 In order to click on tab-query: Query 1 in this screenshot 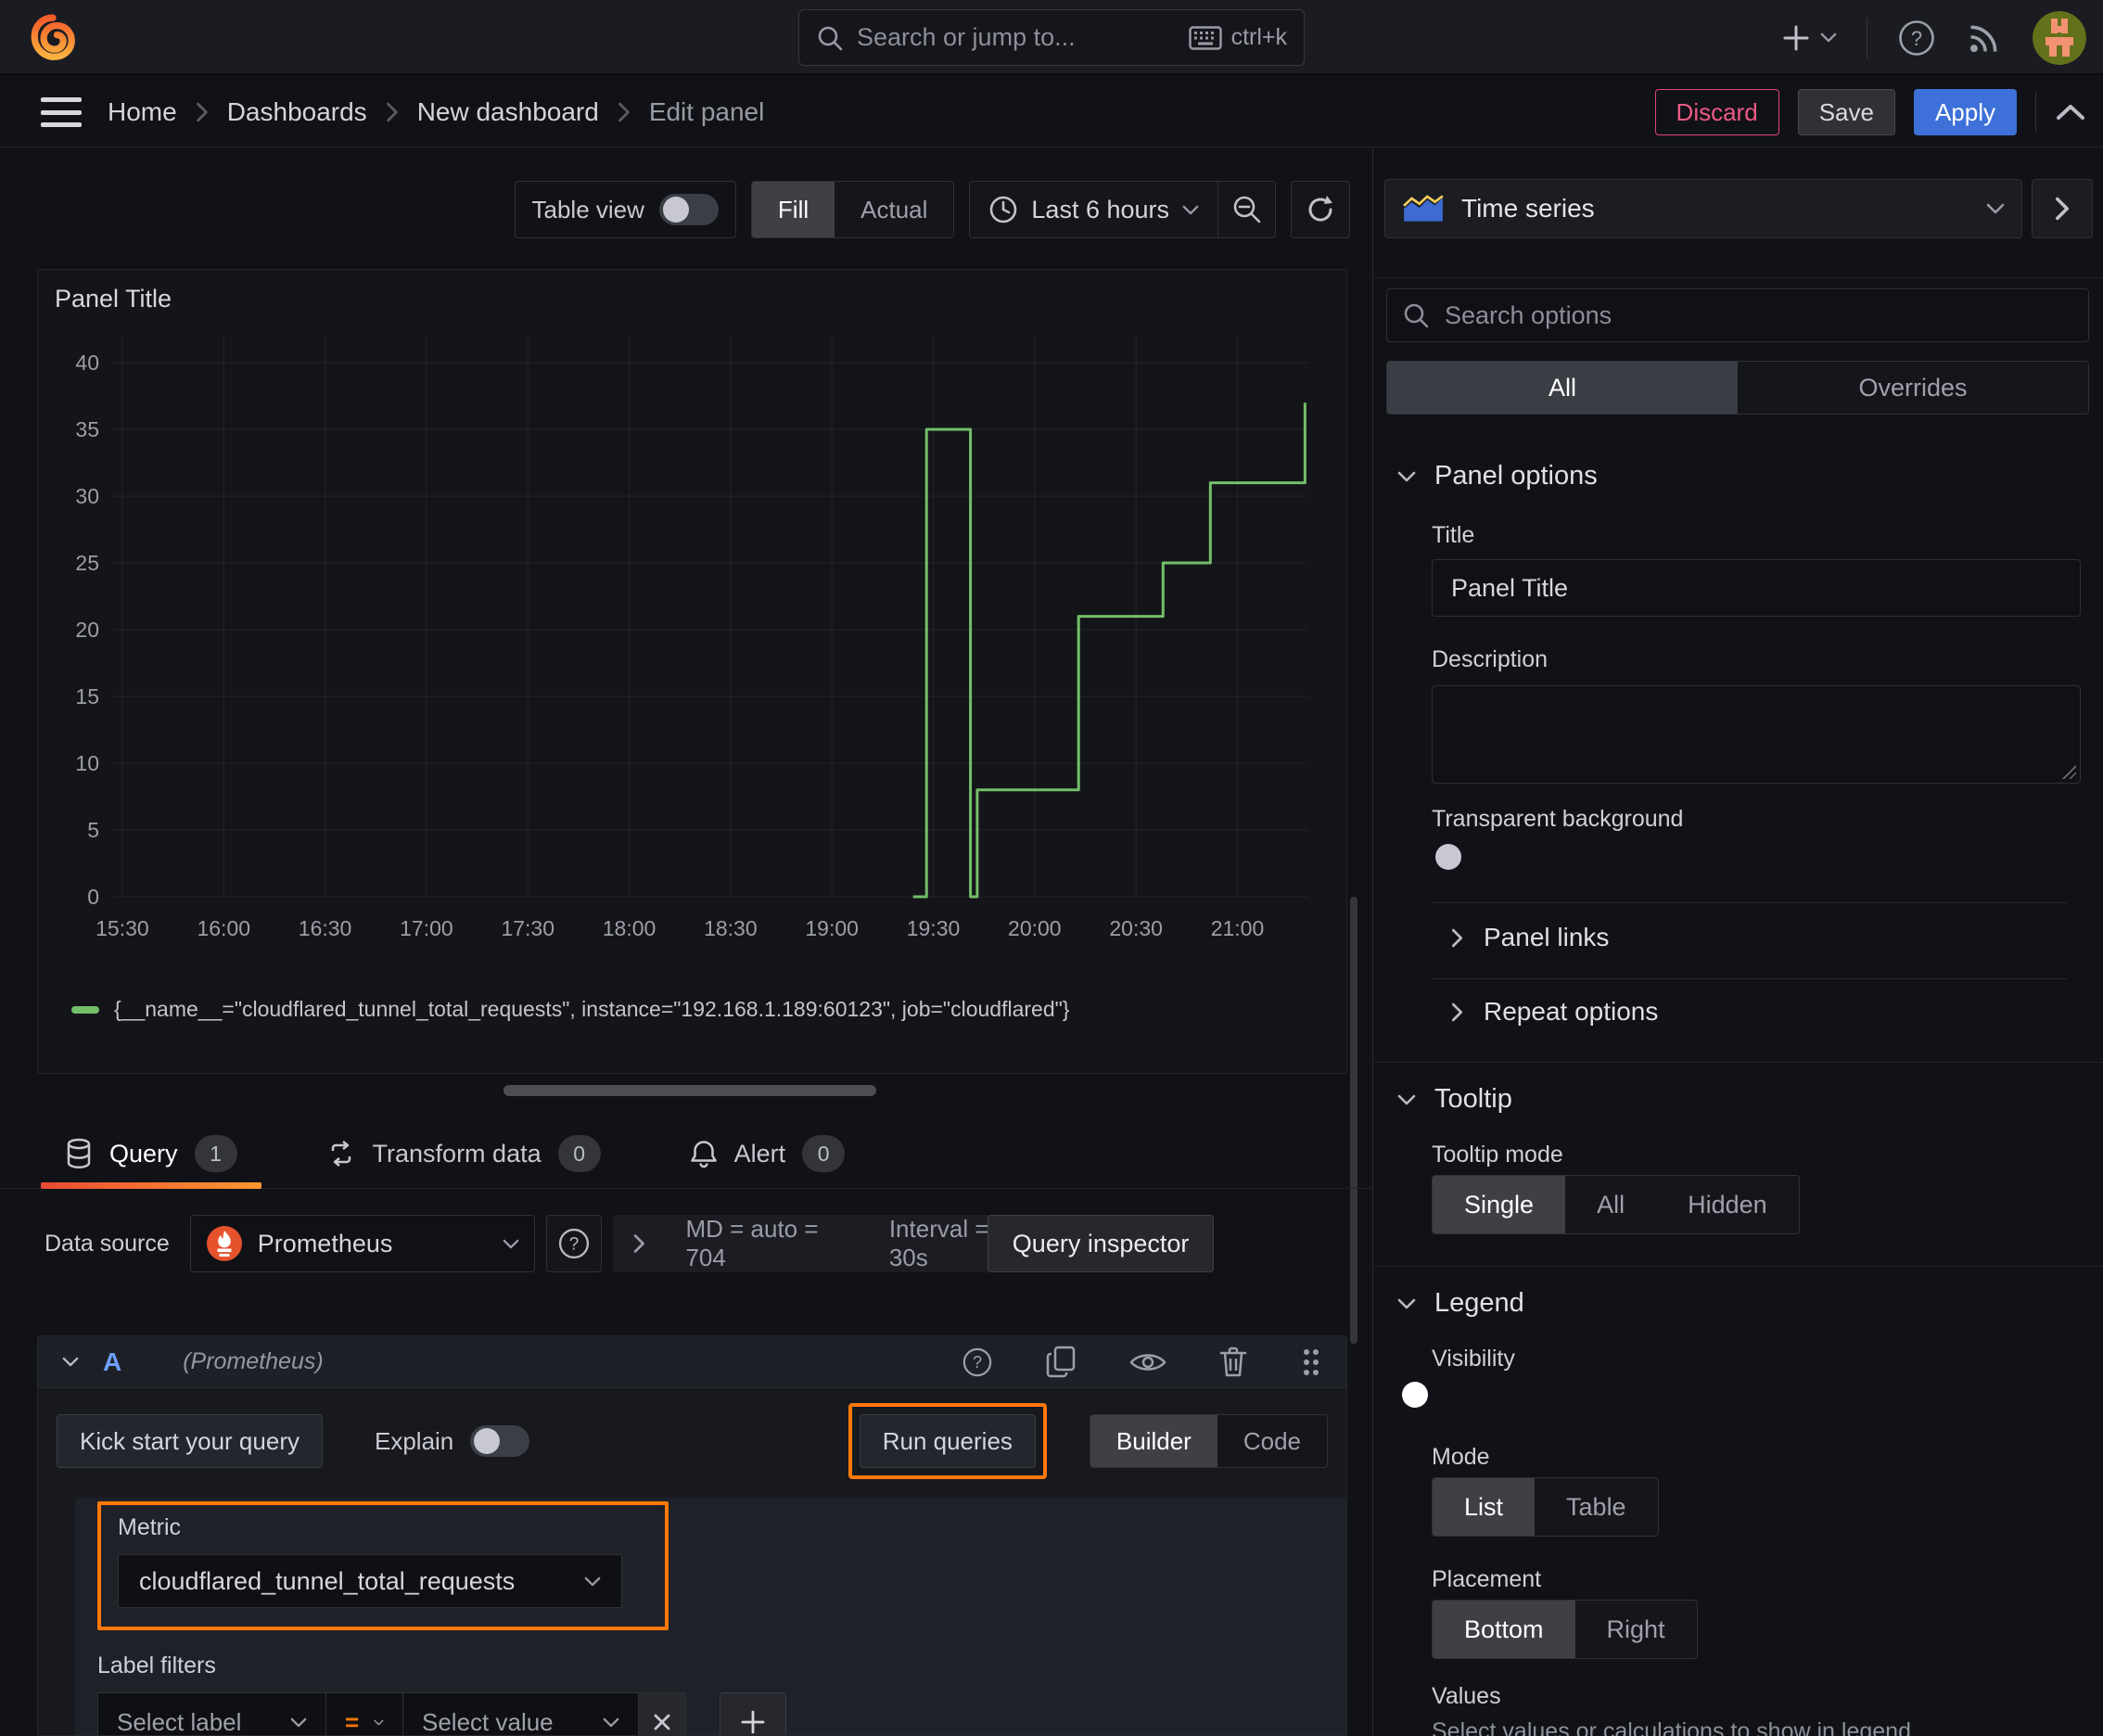, I will do `click(151, 1154)`.